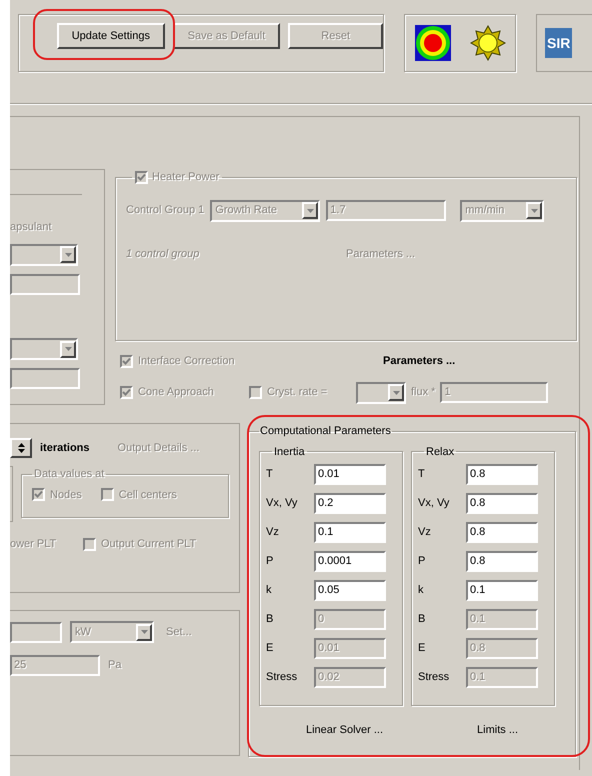 The image size is (592, 776). What do you see at coordinates (55, 665) in the screenshot?
I see `input-field: 25` at bounding box center [55, 665].